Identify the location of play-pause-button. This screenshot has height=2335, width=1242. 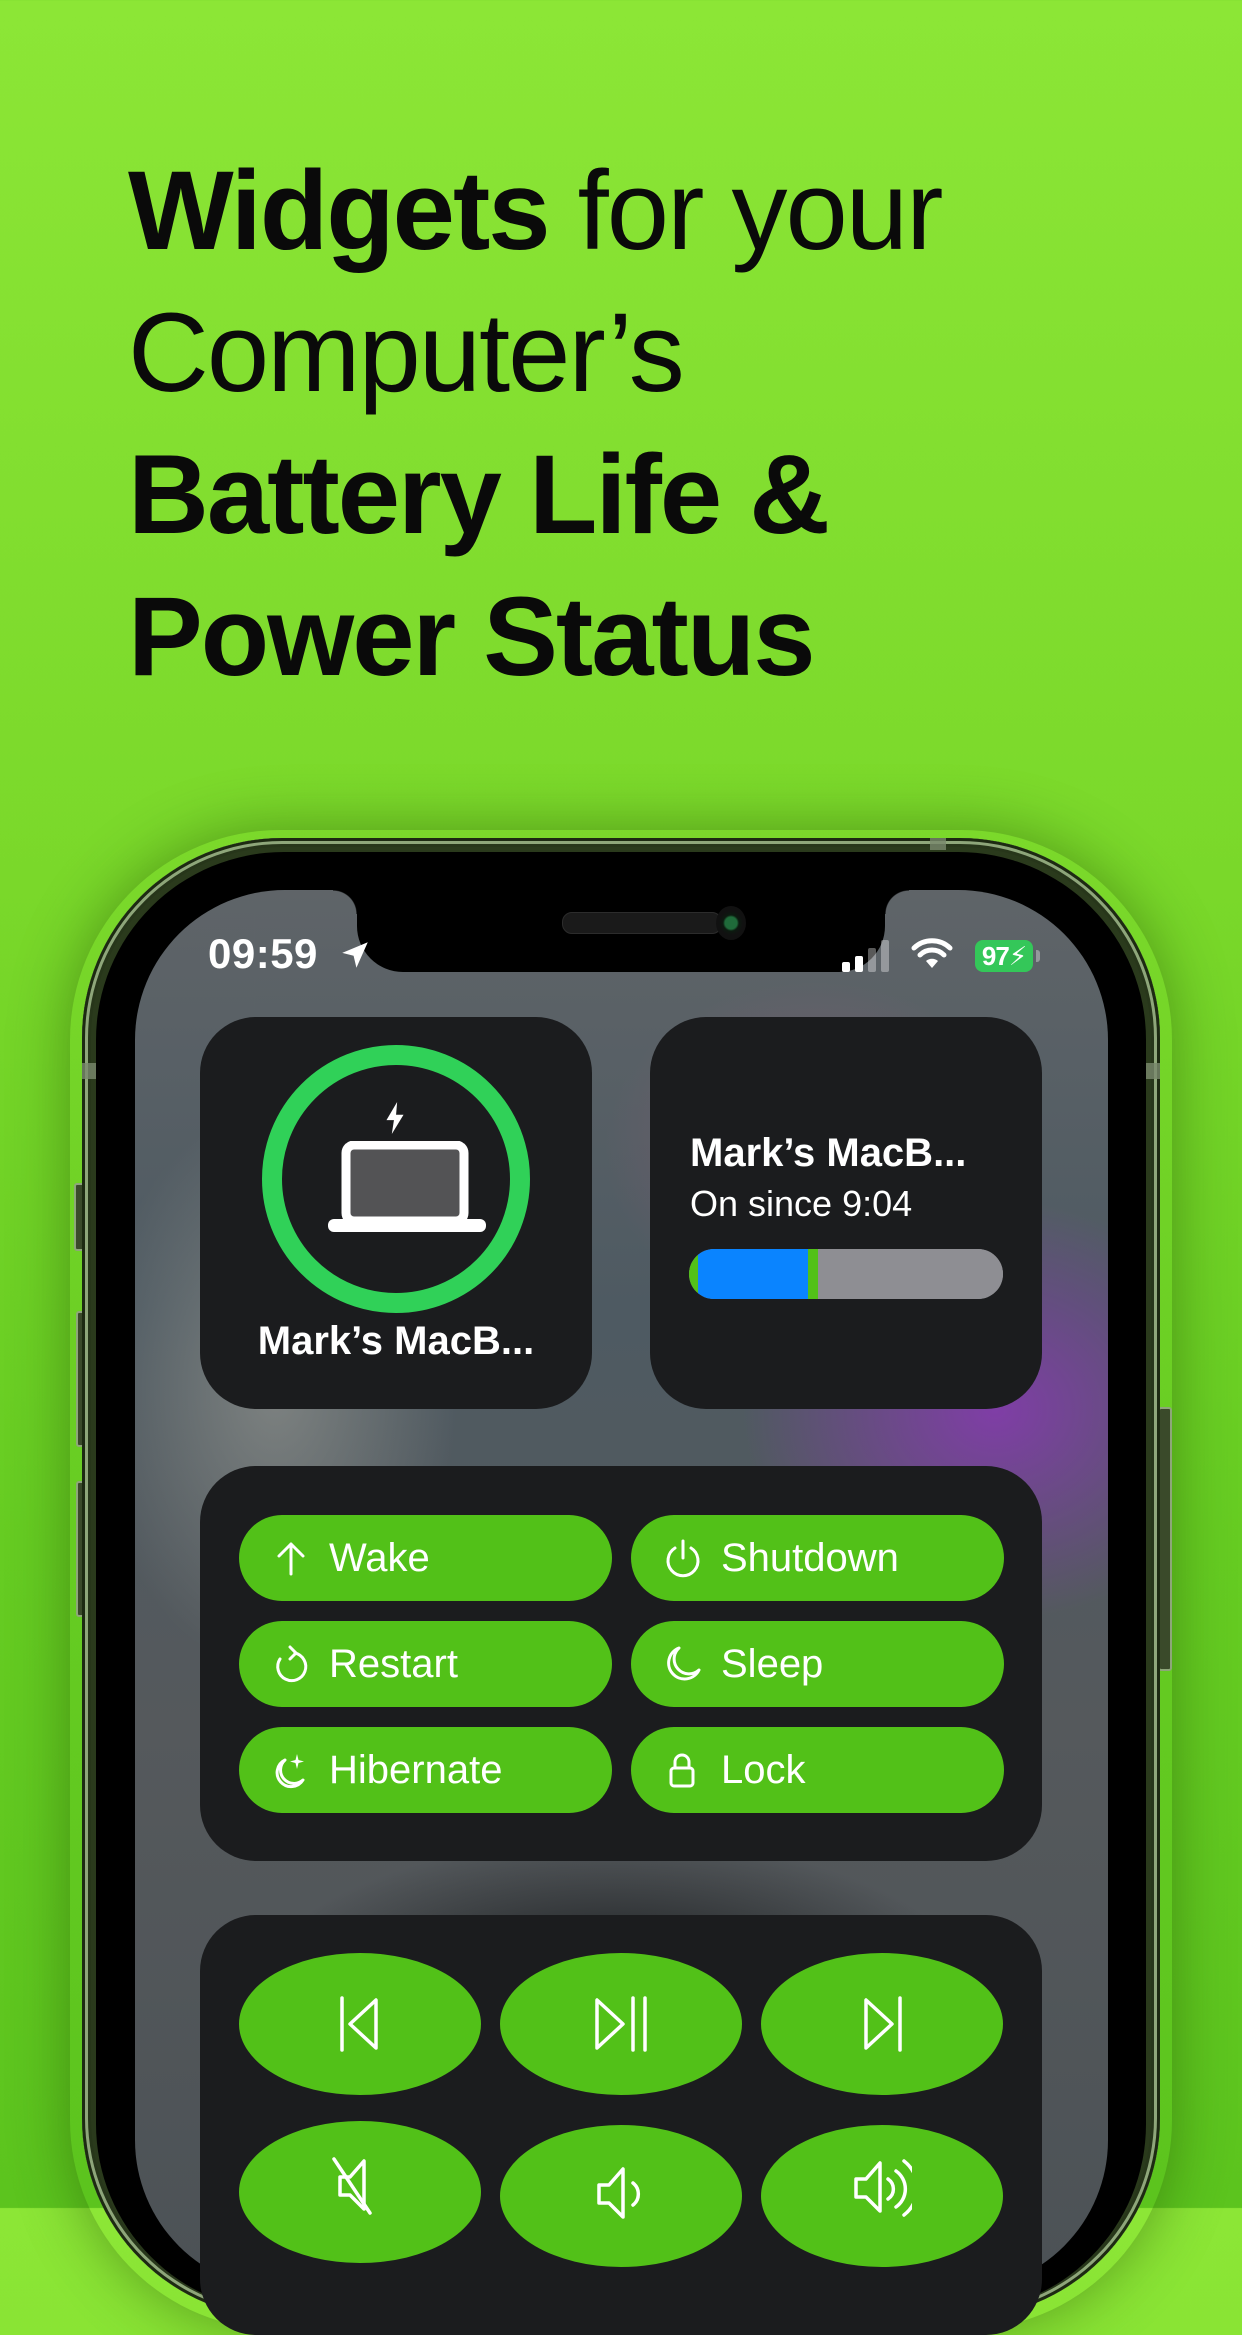
(621, 2024).